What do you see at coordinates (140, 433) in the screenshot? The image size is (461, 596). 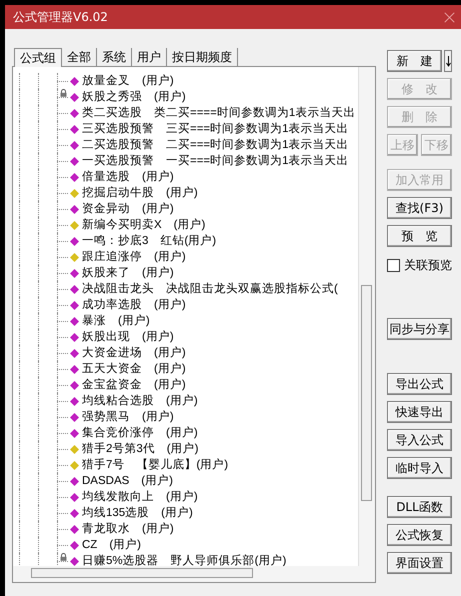 I see `tree-item: 集合竞价涨停 (用户)` at bounding box center [140, 433].